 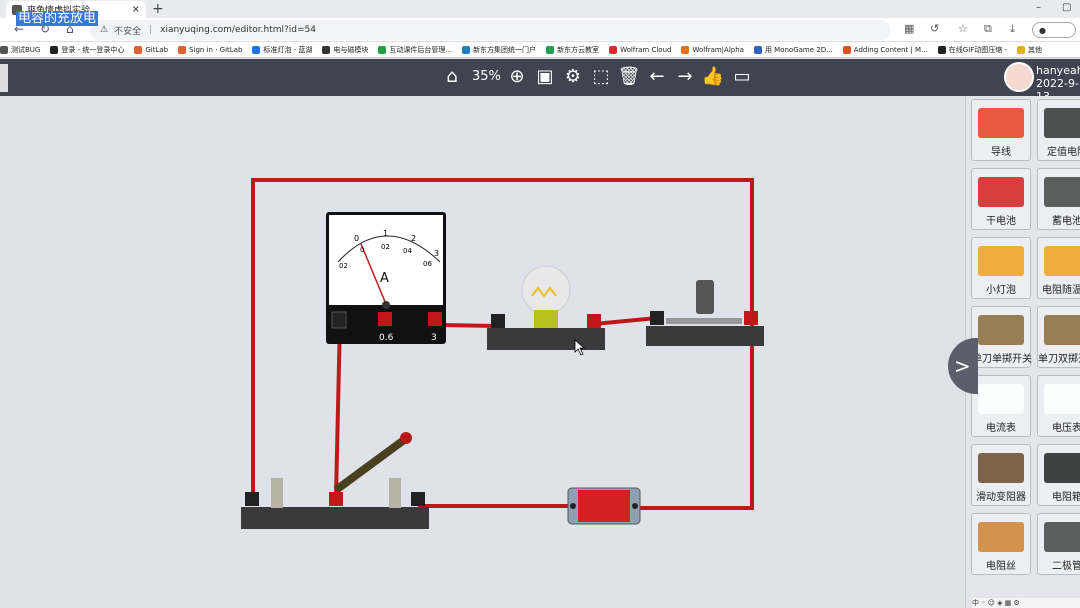 I want to click on bookmark-item: 测试BUG, so click(x=20, y=50).